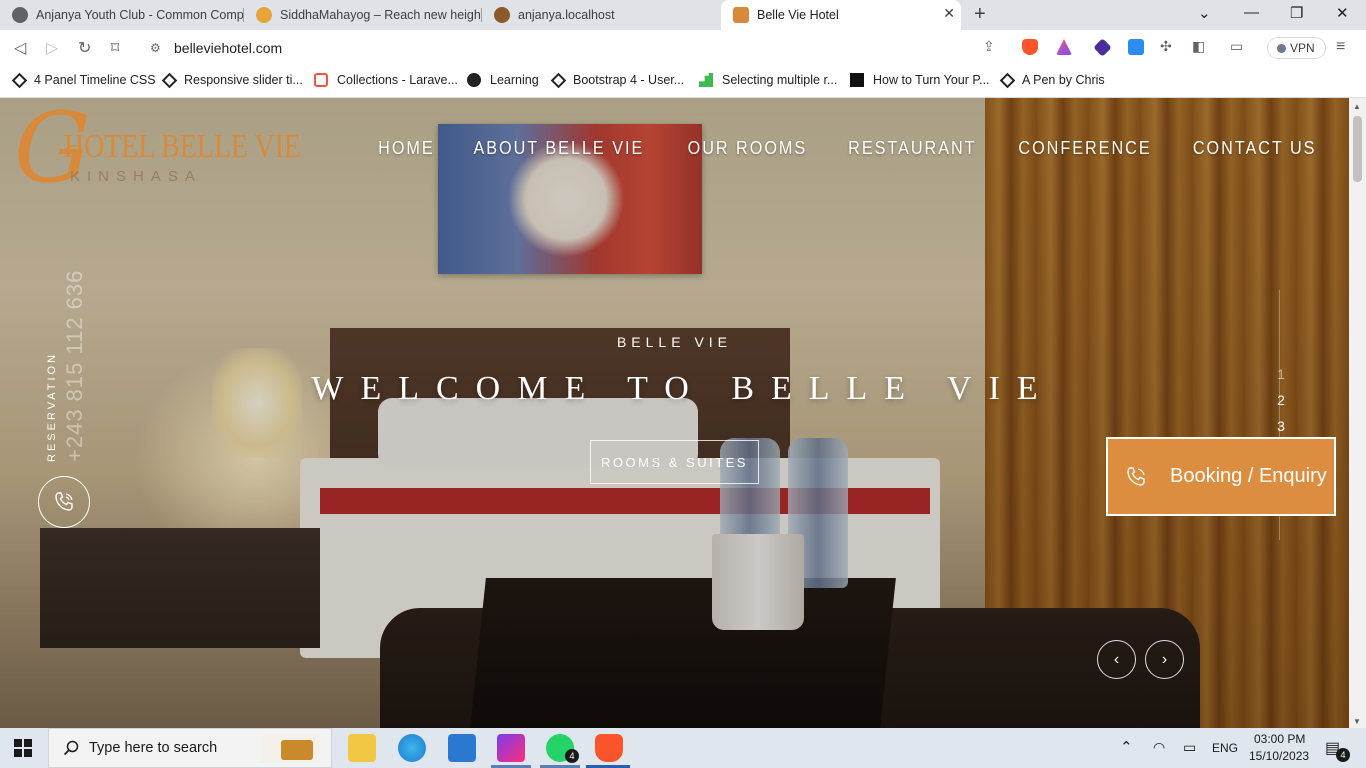 This screenshot has height=768, width=1366. What do you see at coordinates (1225, 748) in the screenshot?
I see `language-indicator: ENG` at bounding box center [1225, 748].